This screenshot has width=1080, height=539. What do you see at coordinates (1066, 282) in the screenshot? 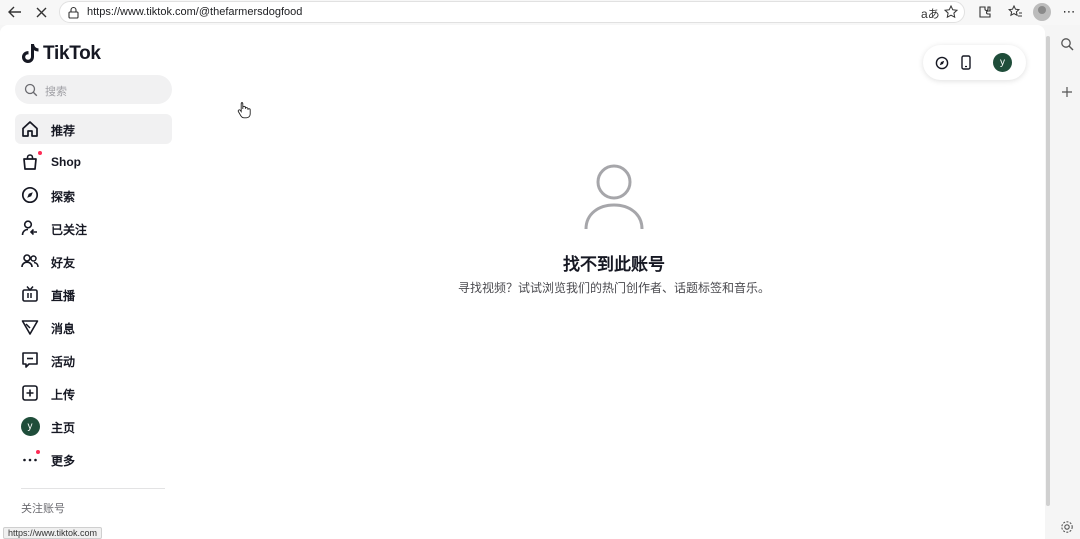
I see `browser-side-rail` at bounding box center [1066, 282].